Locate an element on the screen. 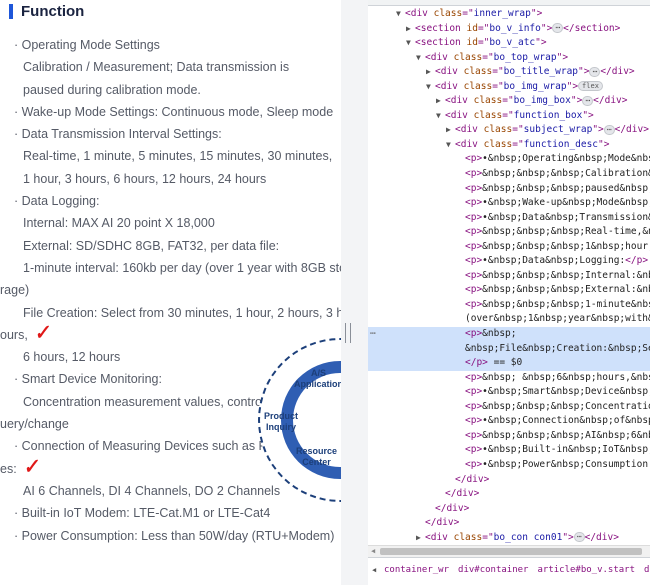  application-label: Application is located at coordinates (317, 384).